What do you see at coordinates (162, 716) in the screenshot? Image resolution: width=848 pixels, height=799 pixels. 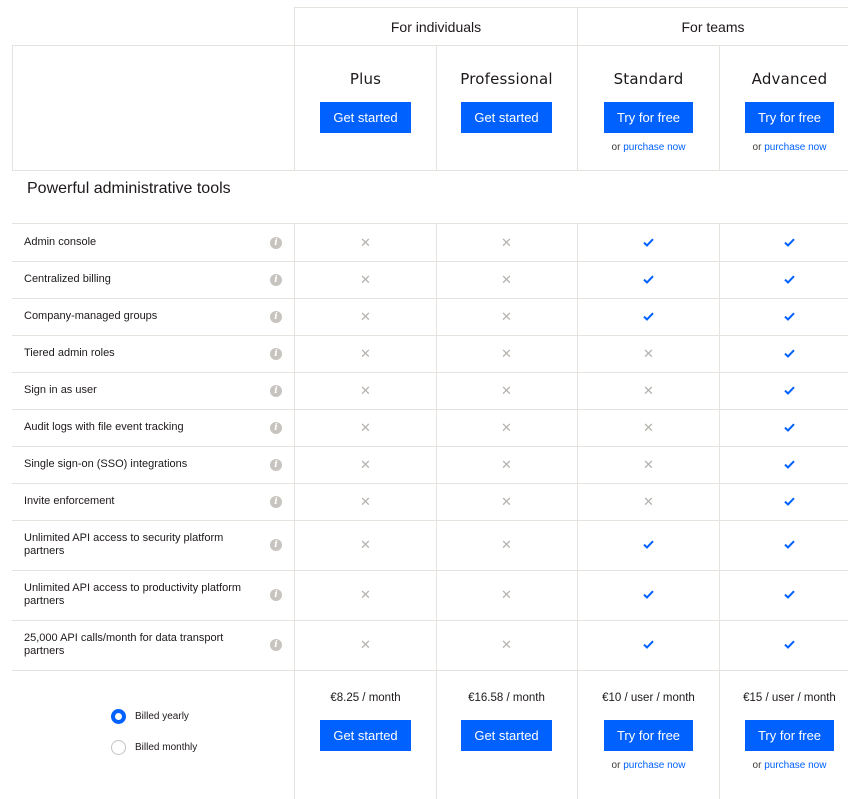 I see `billing-yearly-label: Billed yearly` at bounding box center [162, 716].